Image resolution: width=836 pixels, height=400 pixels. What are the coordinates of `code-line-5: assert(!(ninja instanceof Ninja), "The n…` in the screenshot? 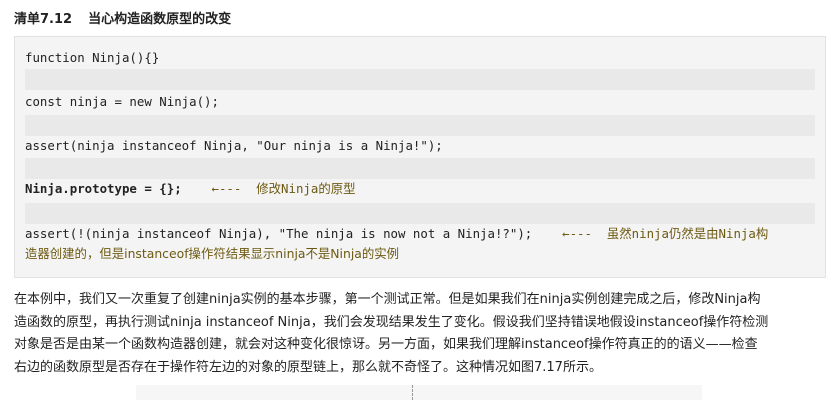 It's located at (396, 234).